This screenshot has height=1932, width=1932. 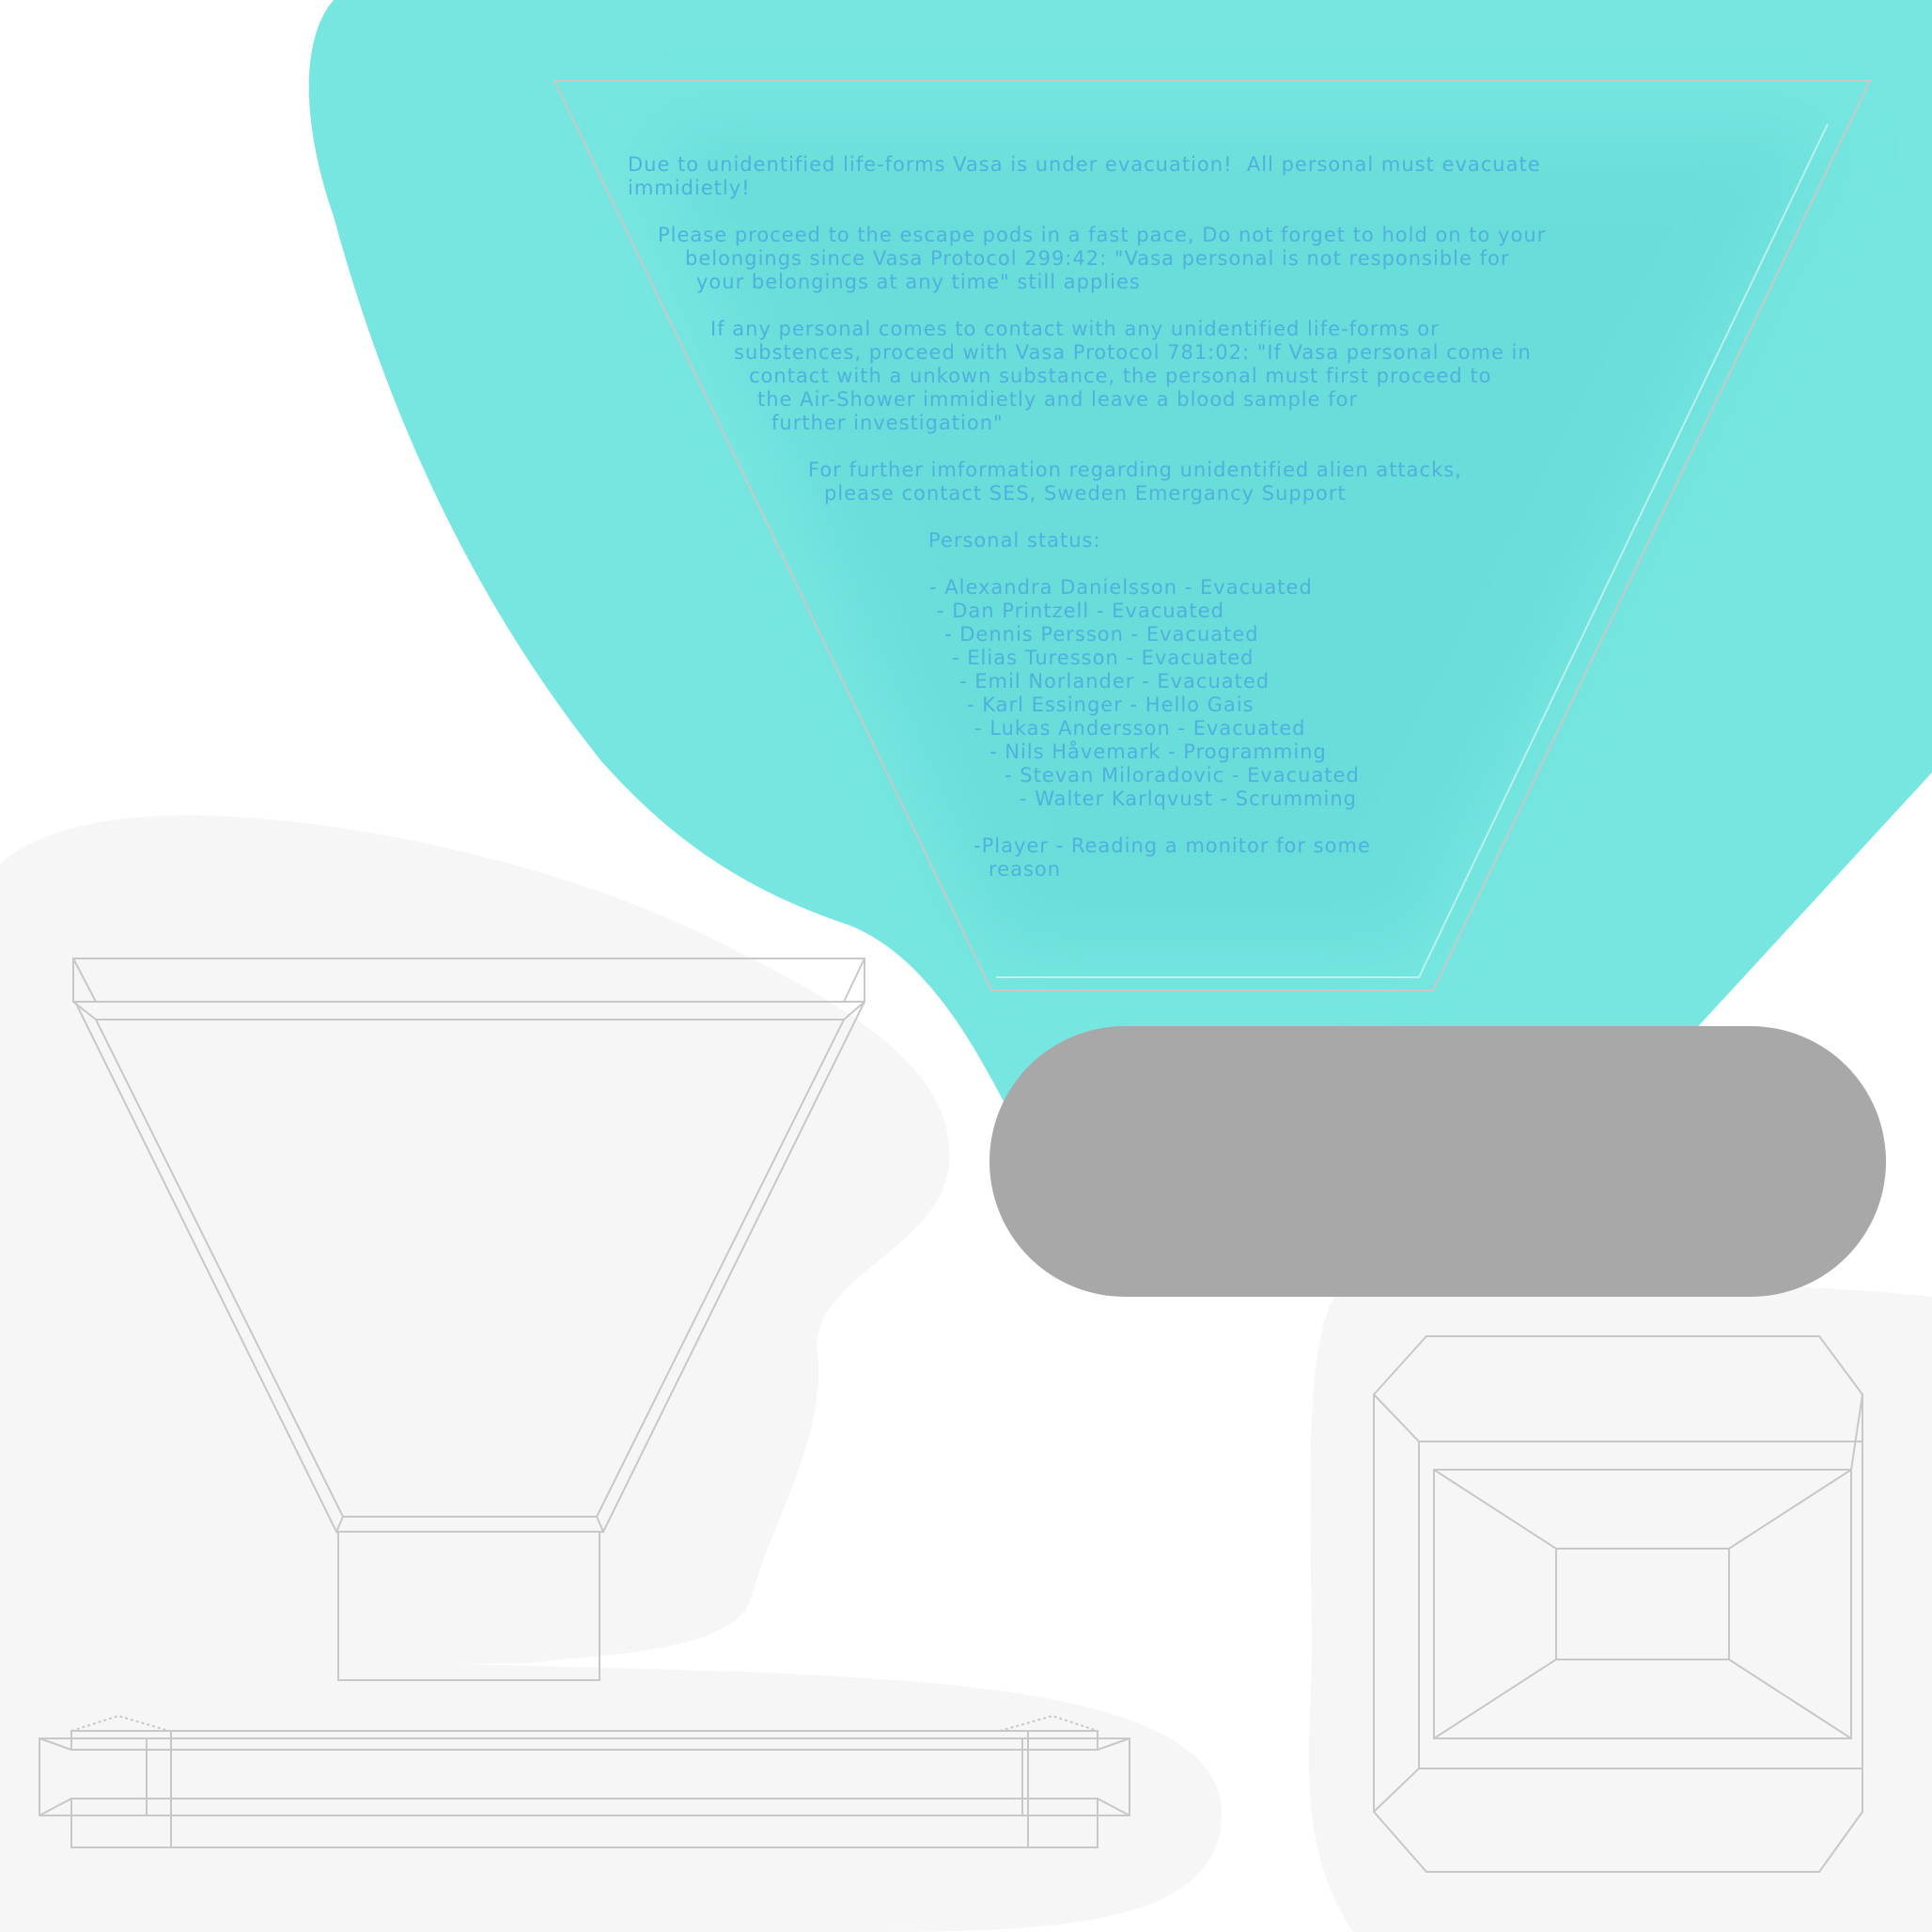 What do you see at coordinates (611, 1796) in the screenshot?
I see `shadow-bottom-bar` at bounding box center [611, 1796].